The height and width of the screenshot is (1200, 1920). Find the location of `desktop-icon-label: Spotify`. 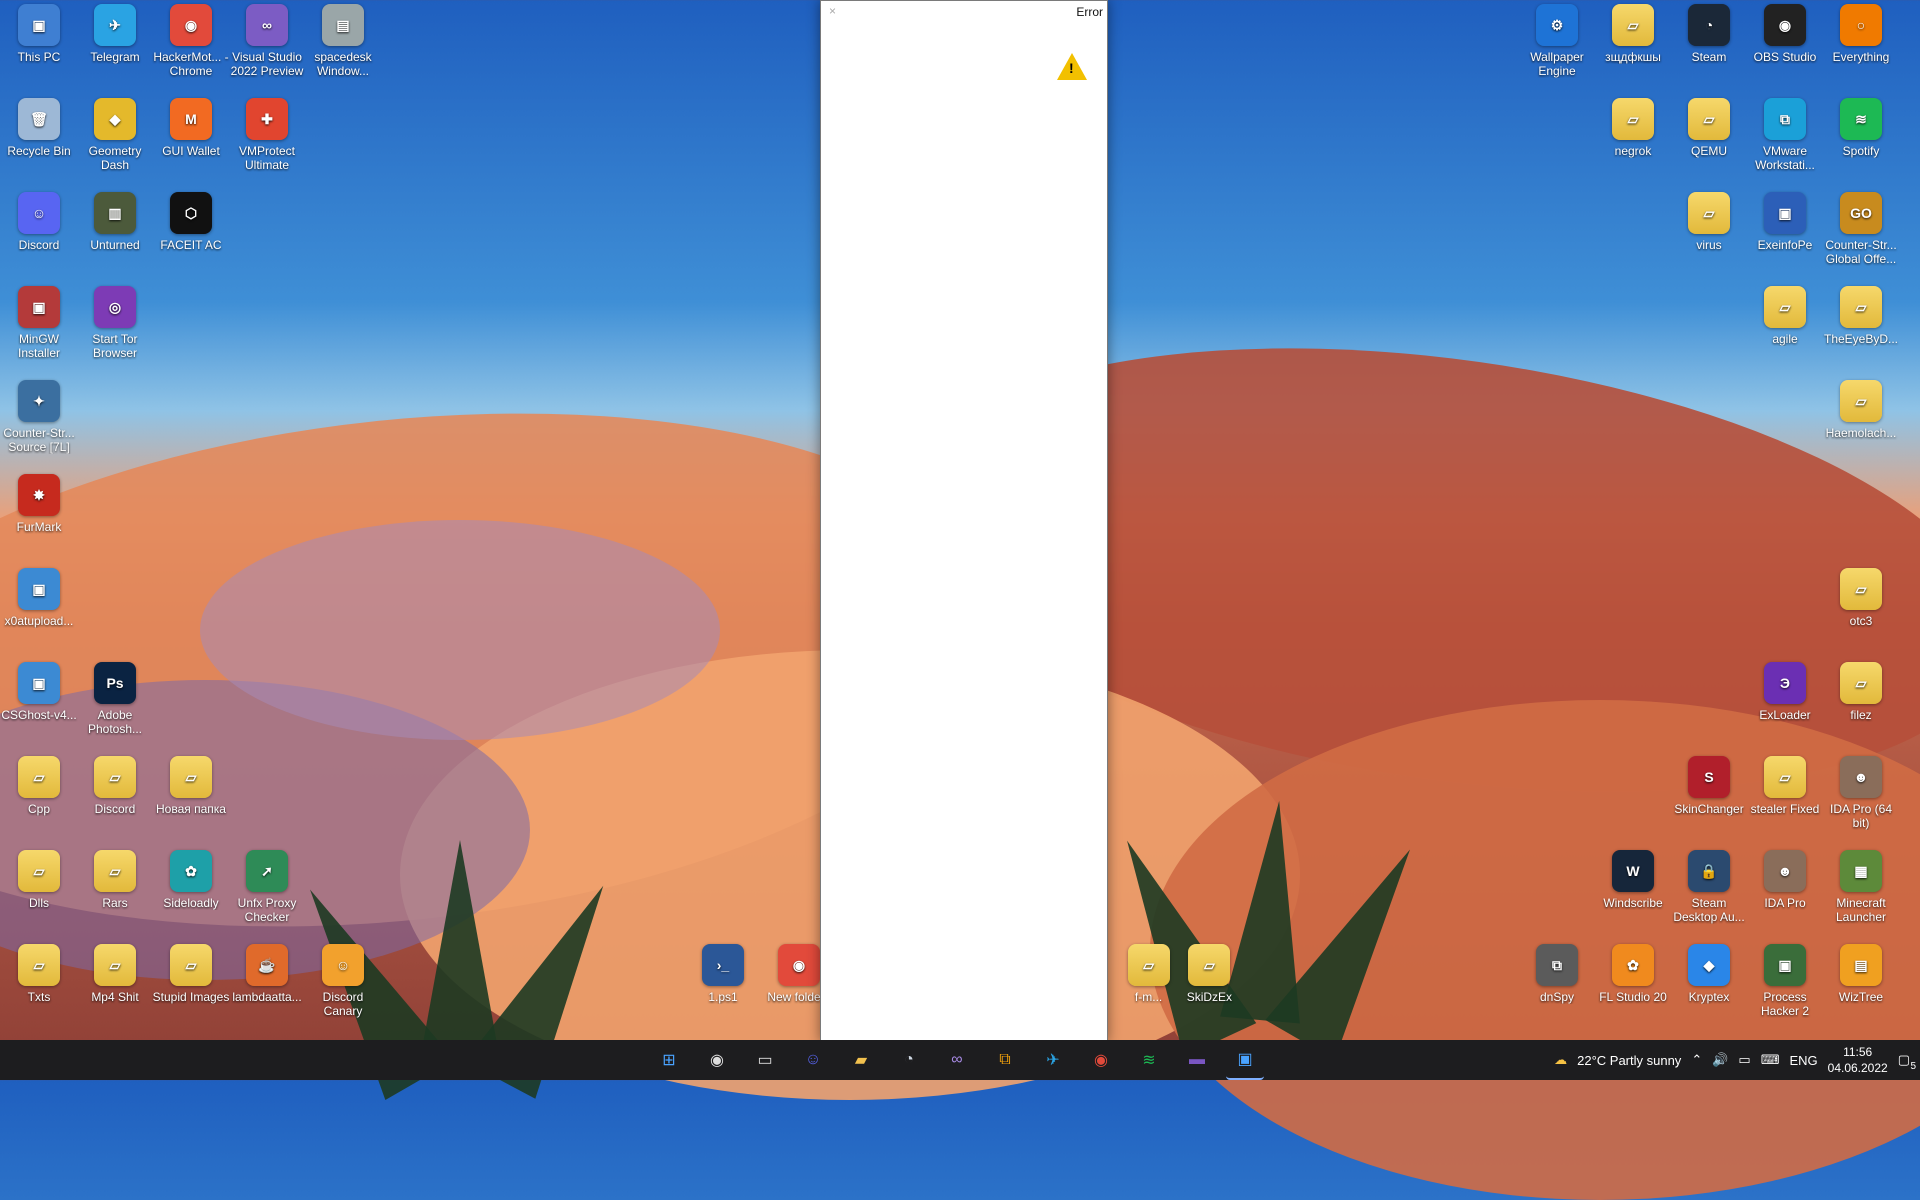

desktop-icon-label: Spotify is located at coordinates (1861, 151).